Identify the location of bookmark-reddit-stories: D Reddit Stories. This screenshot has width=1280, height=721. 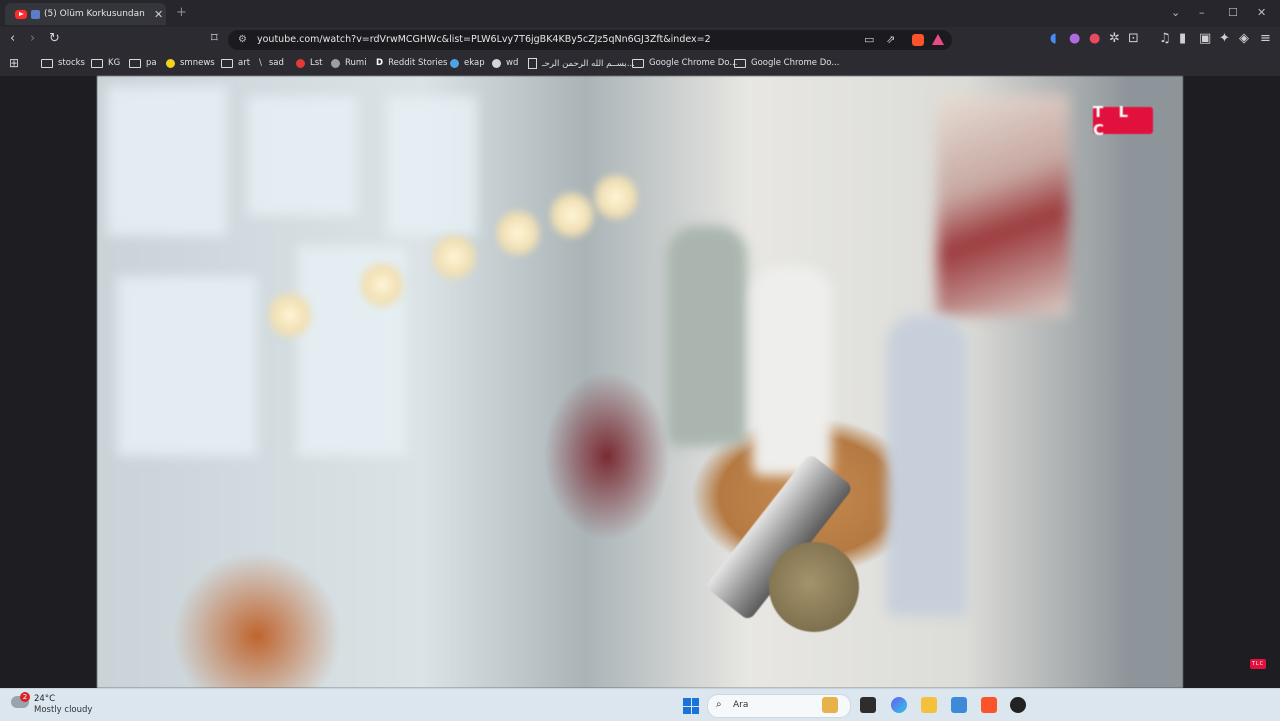
(411, 63).